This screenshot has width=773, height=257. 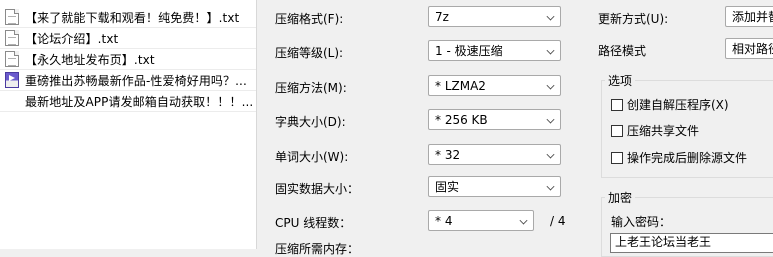 What do you see at coordinates (90, 59) in the screenshot?
I see `file-name: 【永久地址发布页】.txt` at bounding box center [90, 59].